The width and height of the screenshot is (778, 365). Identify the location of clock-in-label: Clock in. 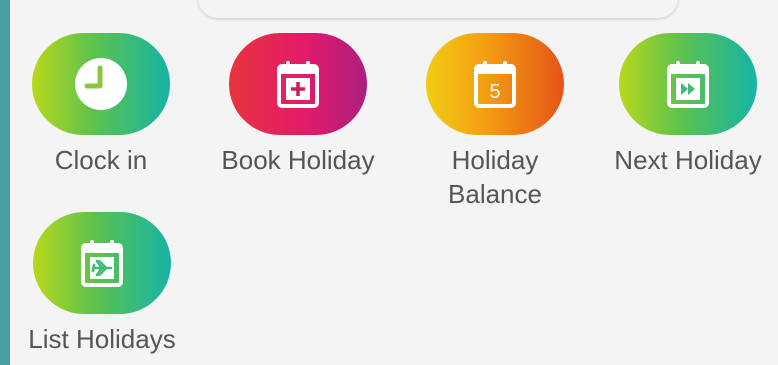
(101, 160).